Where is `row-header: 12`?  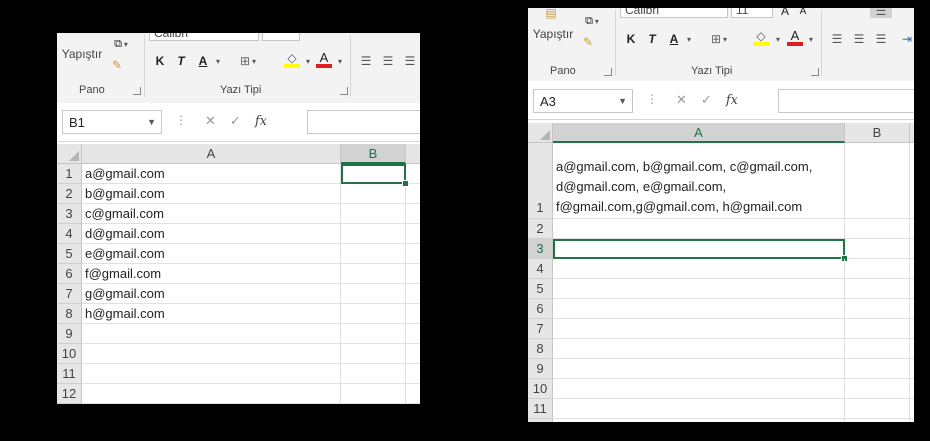
row-header: 12 is located at coordinates (69, 394).